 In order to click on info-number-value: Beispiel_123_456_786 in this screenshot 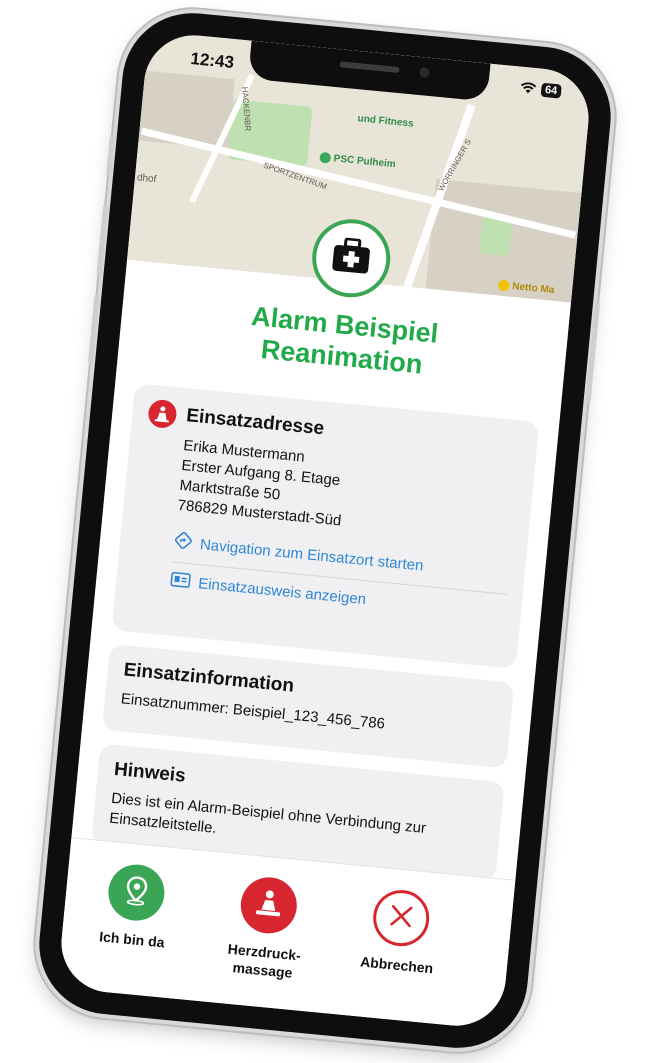, I will do `click(309, 717)`.